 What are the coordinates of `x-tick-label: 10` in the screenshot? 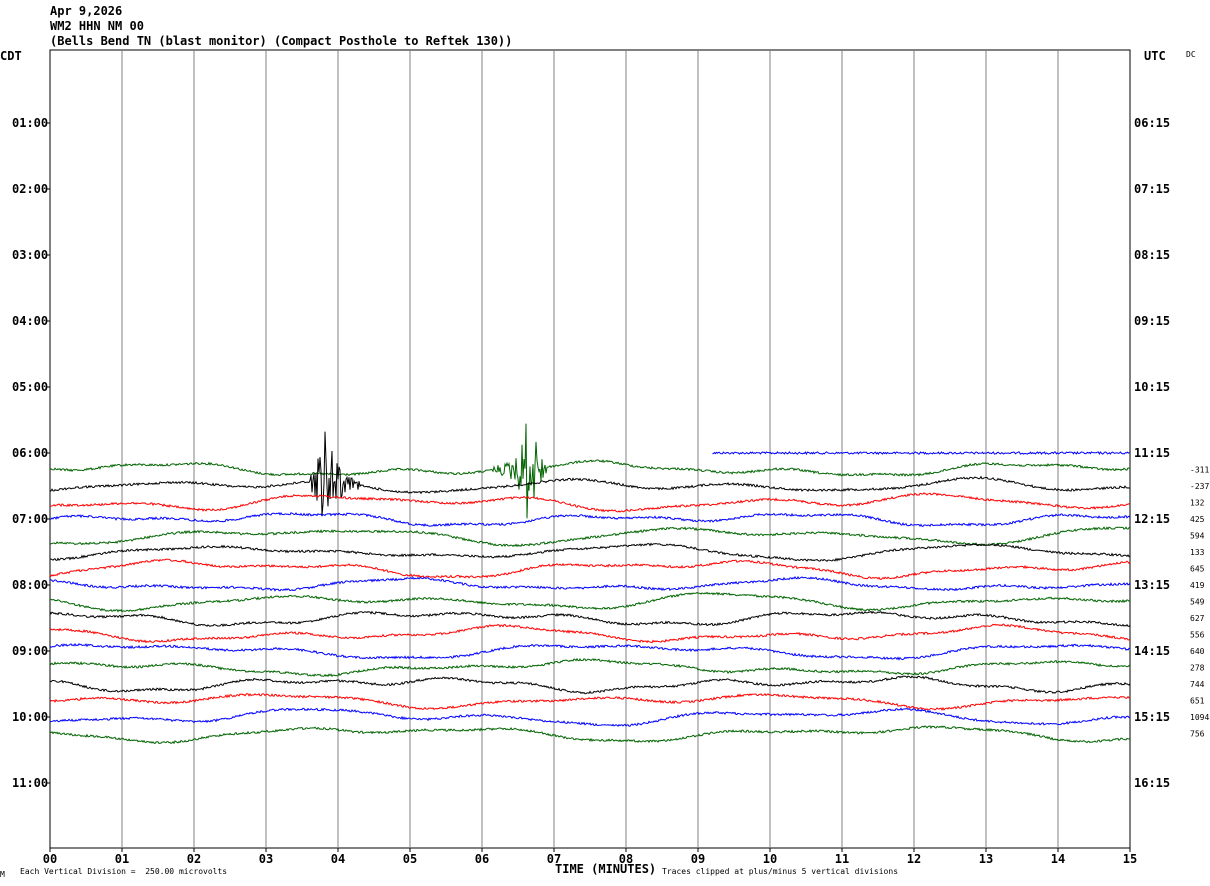 It's located at (770, 859).